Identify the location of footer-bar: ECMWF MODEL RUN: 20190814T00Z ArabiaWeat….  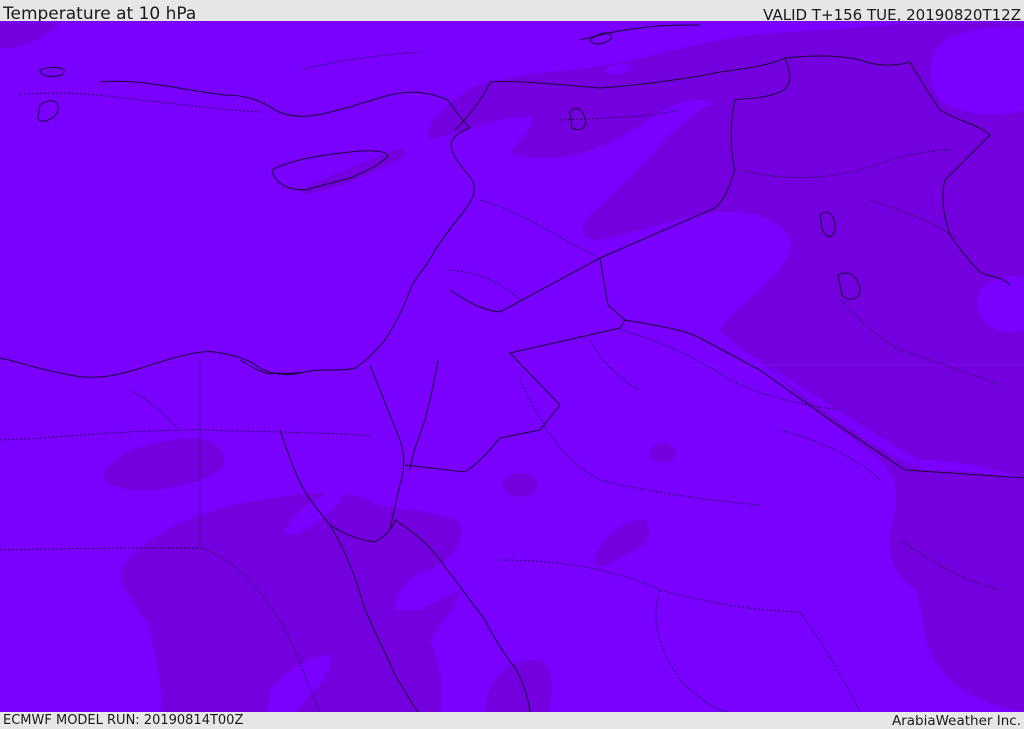
(512, 720).